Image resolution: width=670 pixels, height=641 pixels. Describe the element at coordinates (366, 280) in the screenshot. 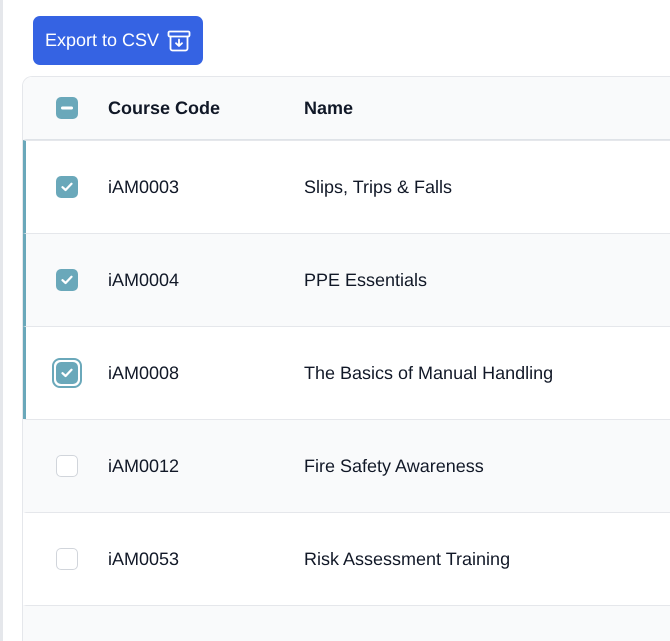

I see `table-cell: PPE Essentials` at that location.